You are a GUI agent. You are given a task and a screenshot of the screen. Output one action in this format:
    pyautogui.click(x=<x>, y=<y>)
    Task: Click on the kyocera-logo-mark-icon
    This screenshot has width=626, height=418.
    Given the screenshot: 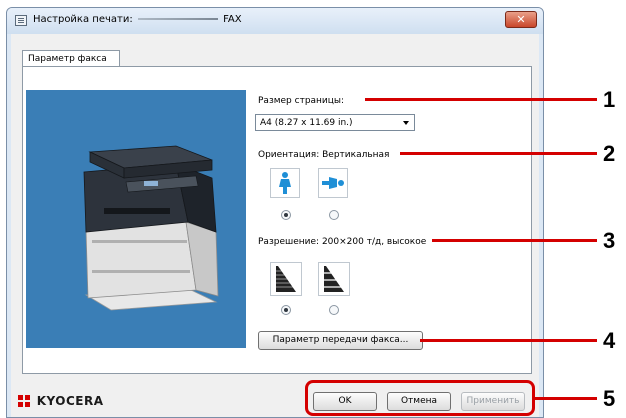 What is the action you would take?
    pyautogui.click(x=24, y=401)
    